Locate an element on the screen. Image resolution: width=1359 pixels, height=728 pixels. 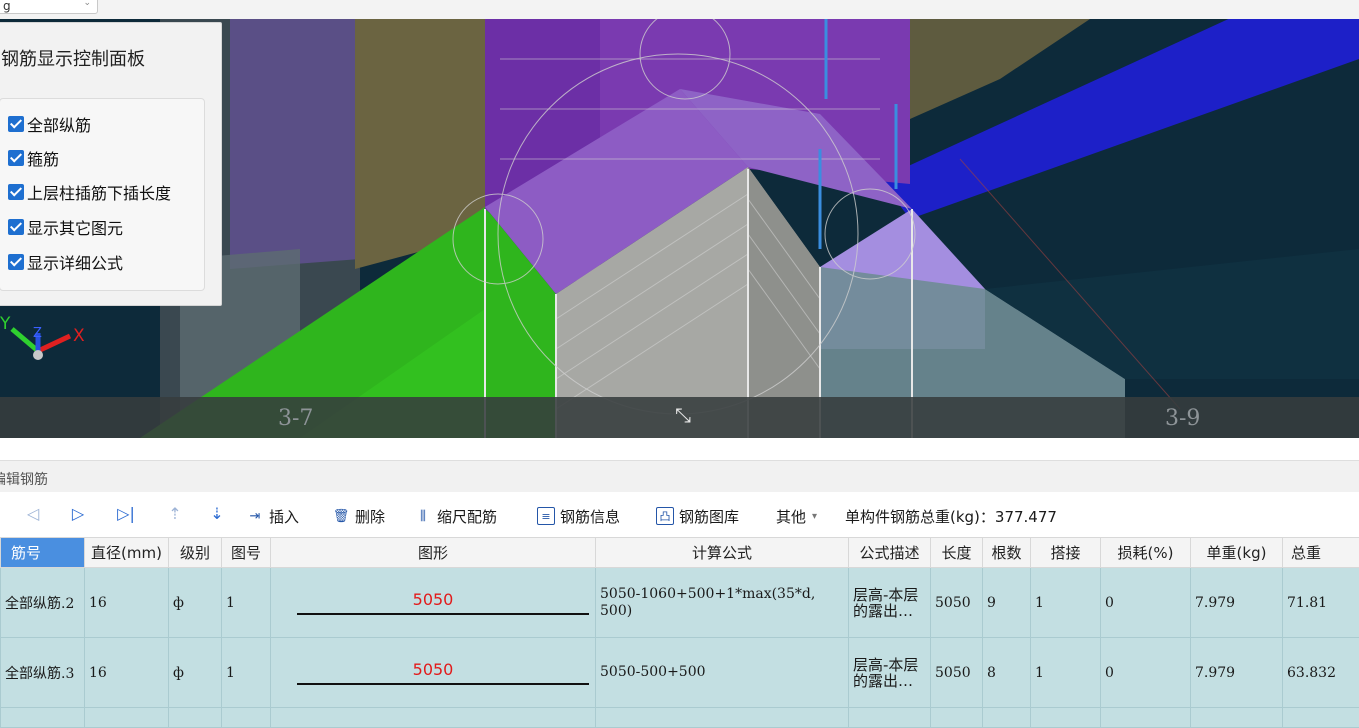
chevron-down-icon: ⌄ is located at coordinates (87, 4).